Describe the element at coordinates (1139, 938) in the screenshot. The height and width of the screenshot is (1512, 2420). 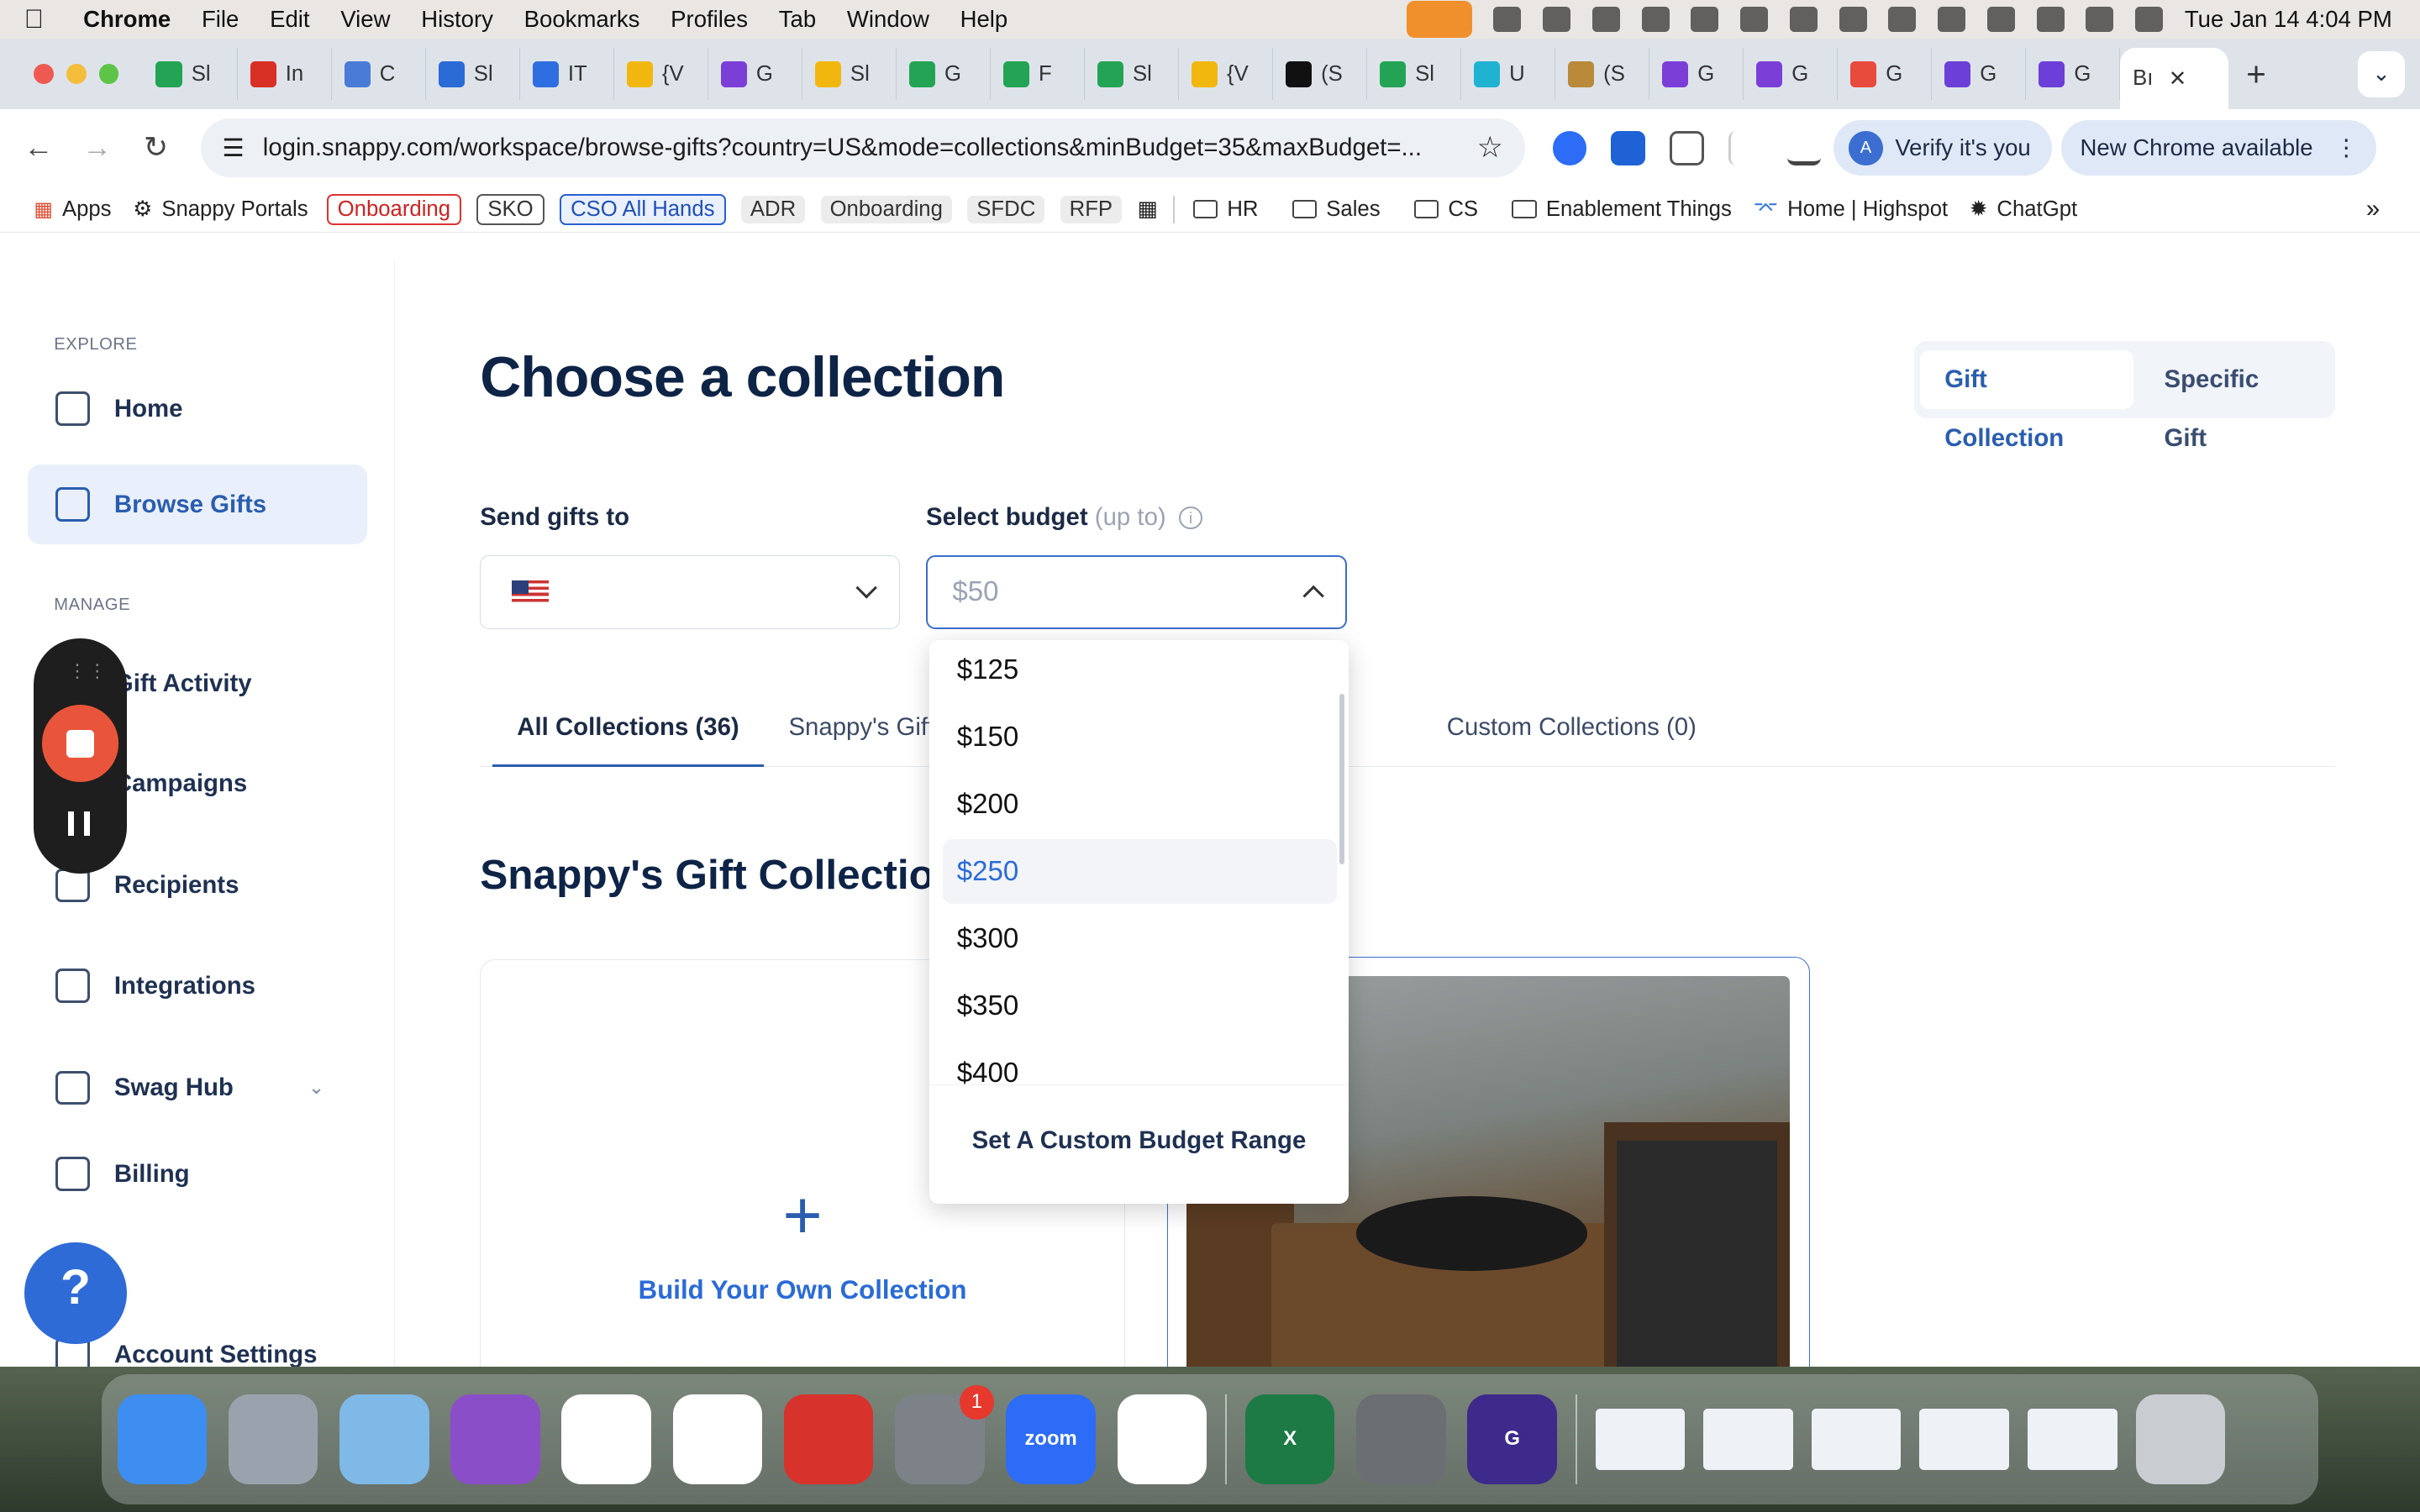
I see `budget-option: $300` at that location.